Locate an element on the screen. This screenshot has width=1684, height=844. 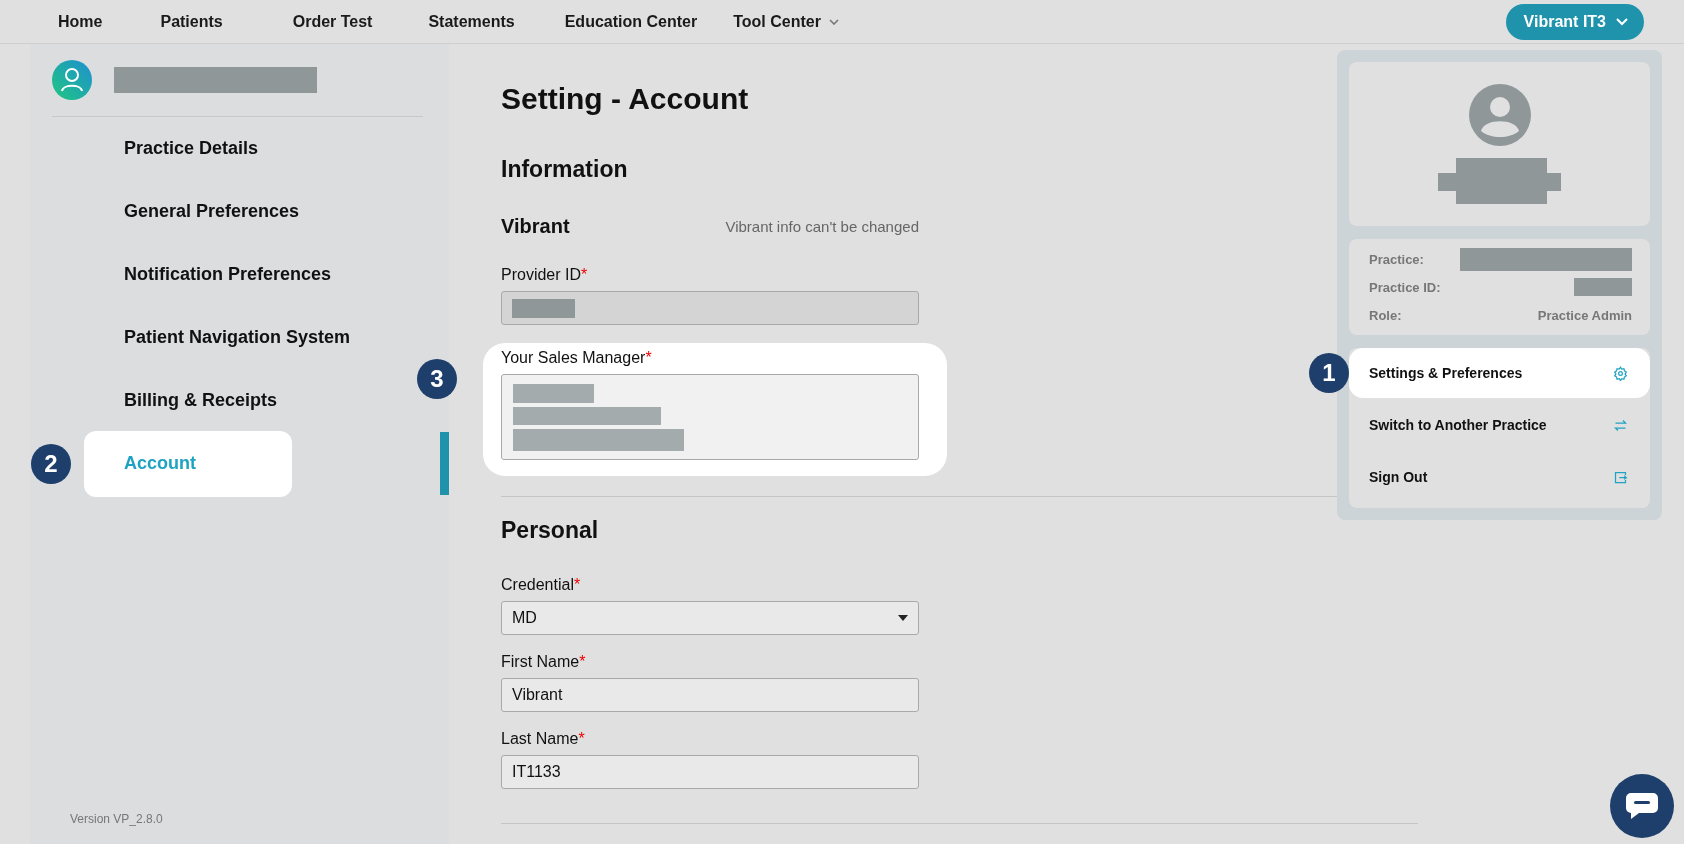
info-value: Practice Admin is located at coordinates (1584, 315).